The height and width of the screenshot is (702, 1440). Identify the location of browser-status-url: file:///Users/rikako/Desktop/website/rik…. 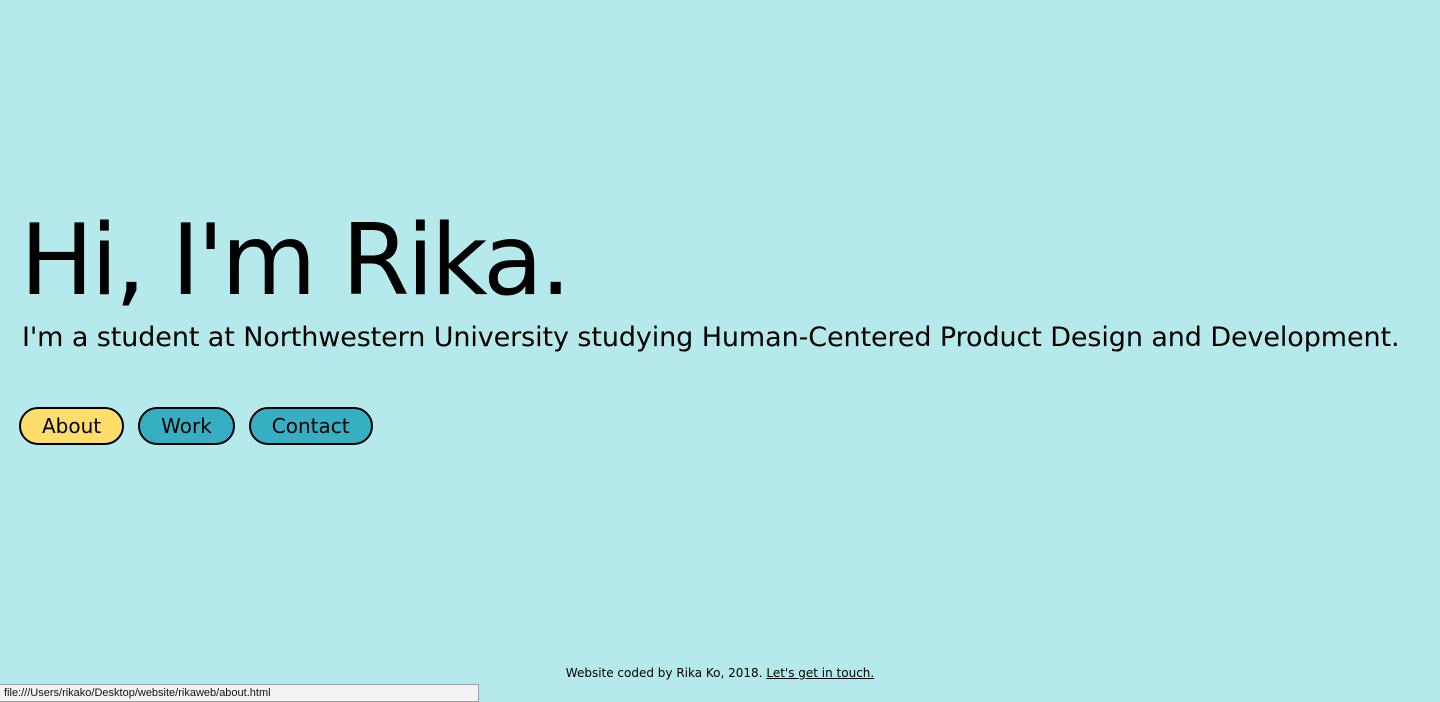
(239, 693).